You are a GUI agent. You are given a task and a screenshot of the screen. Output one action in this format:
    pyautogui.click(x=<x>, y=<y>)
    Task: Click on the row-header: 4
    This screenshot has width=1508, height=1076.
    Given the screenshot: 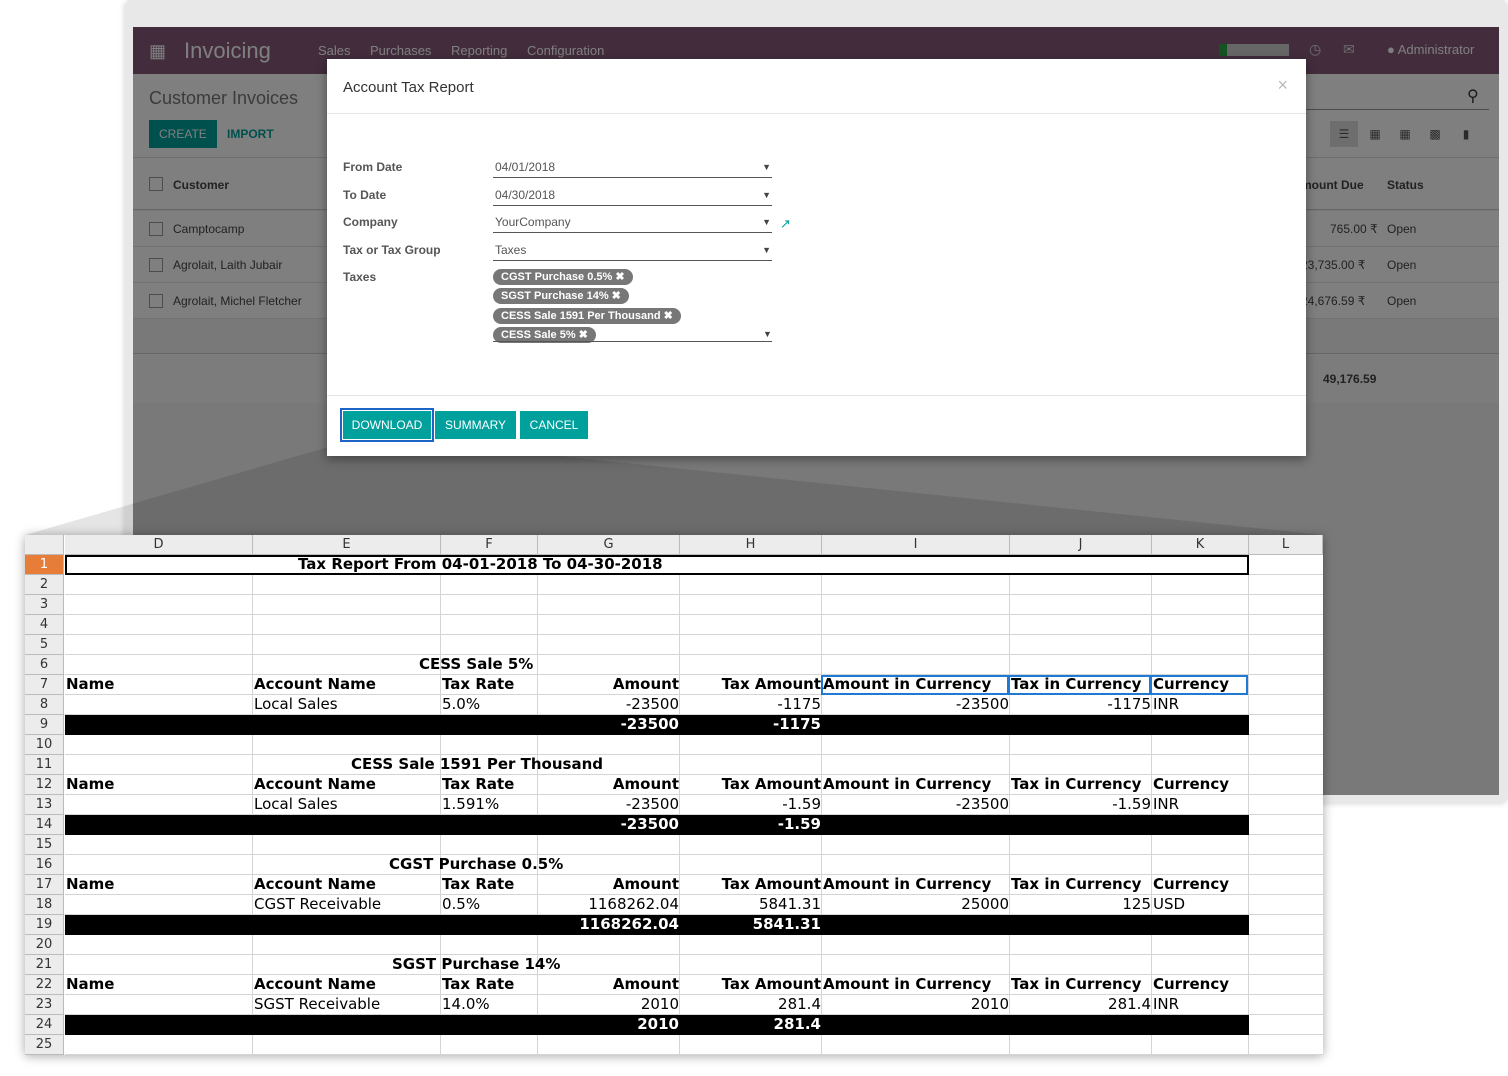 What is the action you would take?
    pyautogui.click(x=44, y=625)
    